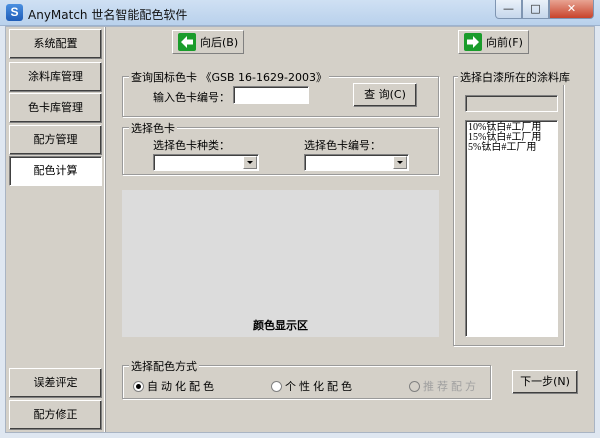 The width and height of the screenshot is (600, 438). Describe the element at coordinates (55, 415) in the screenshot. I see `nav-formula-correction: 配方修正` at that location.